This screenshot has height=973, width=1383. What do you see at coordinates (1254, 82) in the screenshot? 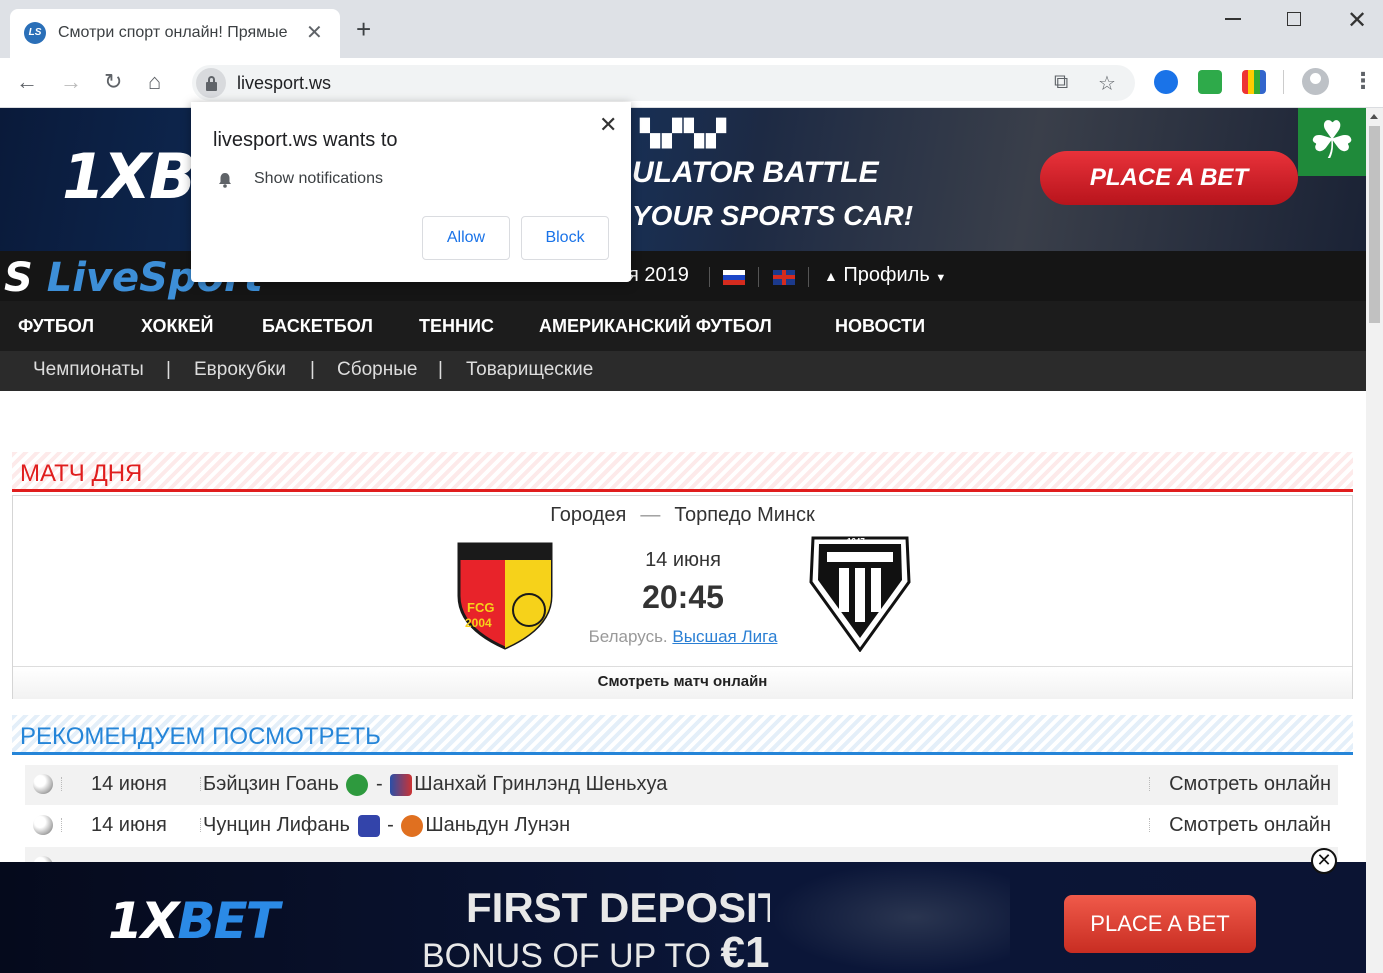
I see `color-extension-icon` at bounding box center [1254, 82].